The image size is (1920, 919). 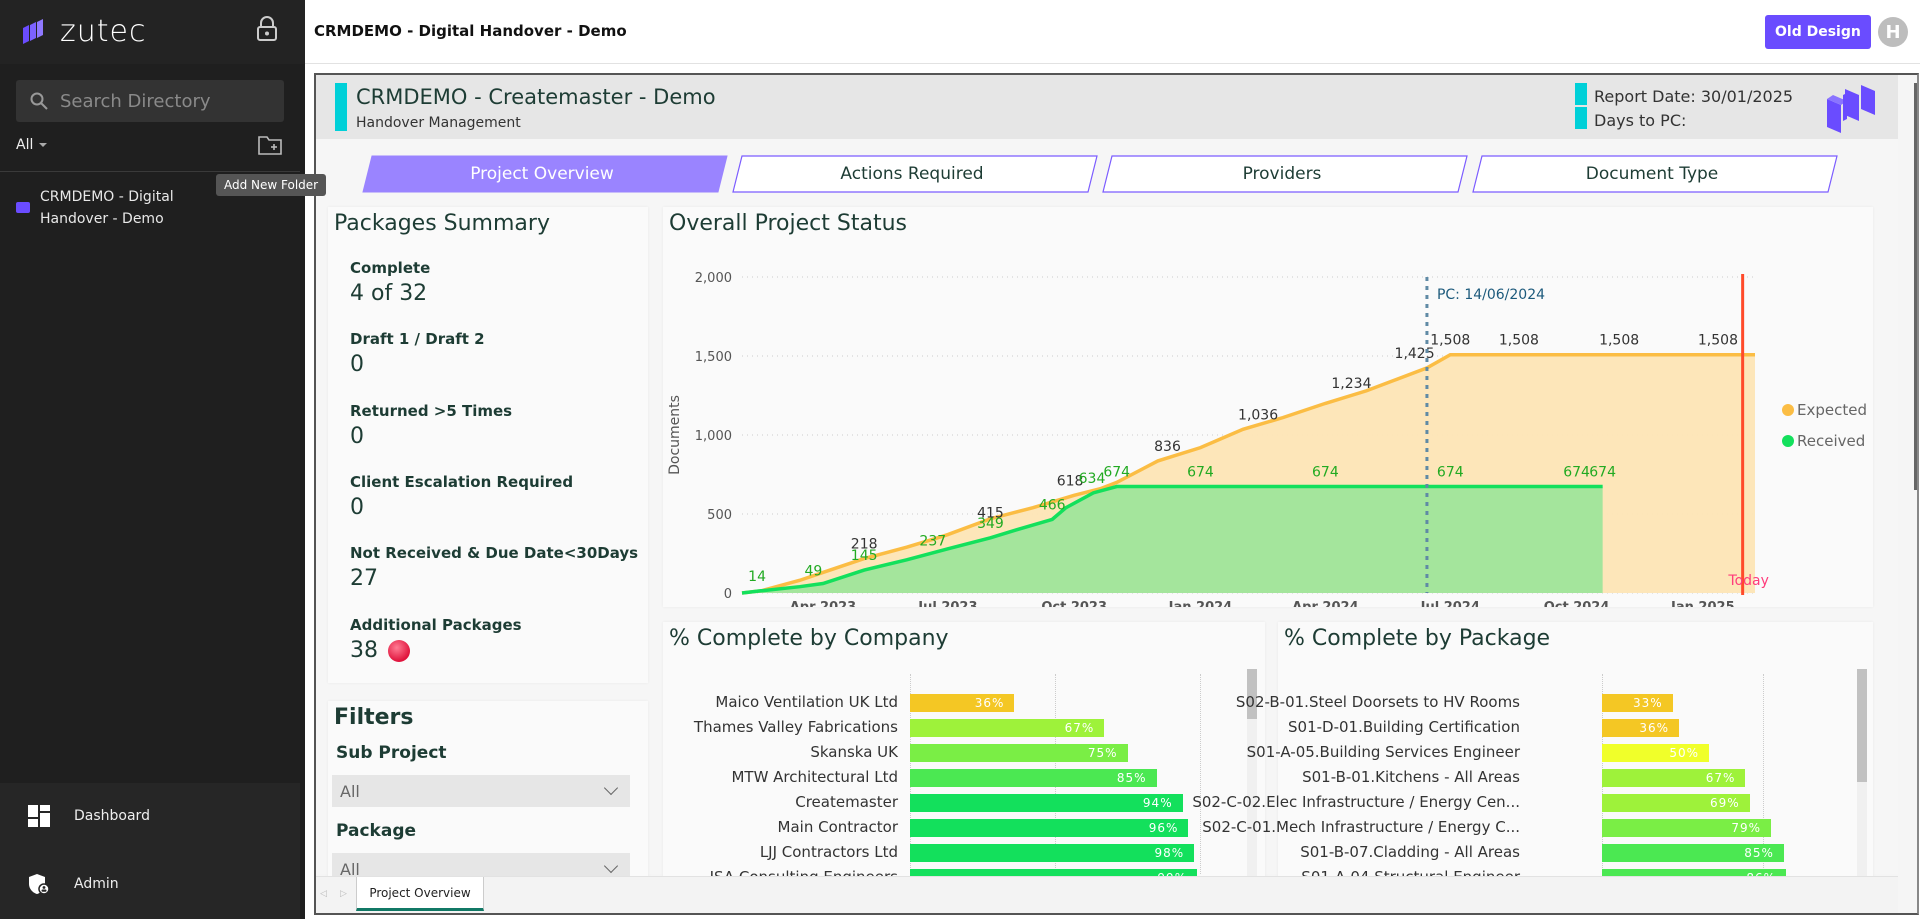 What do you see at coordinates (112, 816) in the screenshot?
I see `nav-item-label: Dashboard` at bounding box center [112, 816].